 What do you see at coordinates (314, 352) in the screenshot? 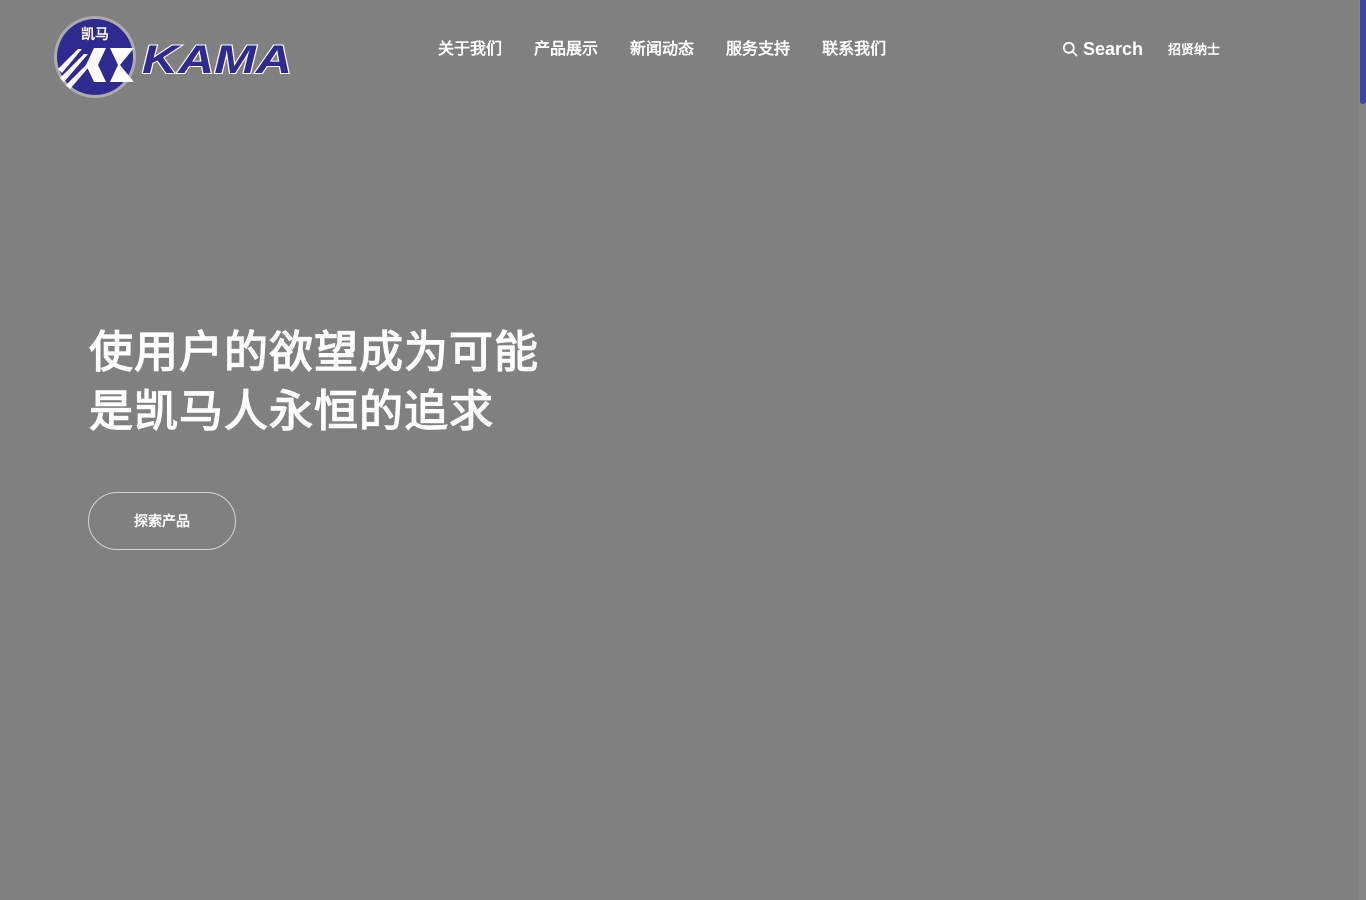
I see `hero-title-line-1: 使用户的欲望成为可能` at bounding box center [314, 352].